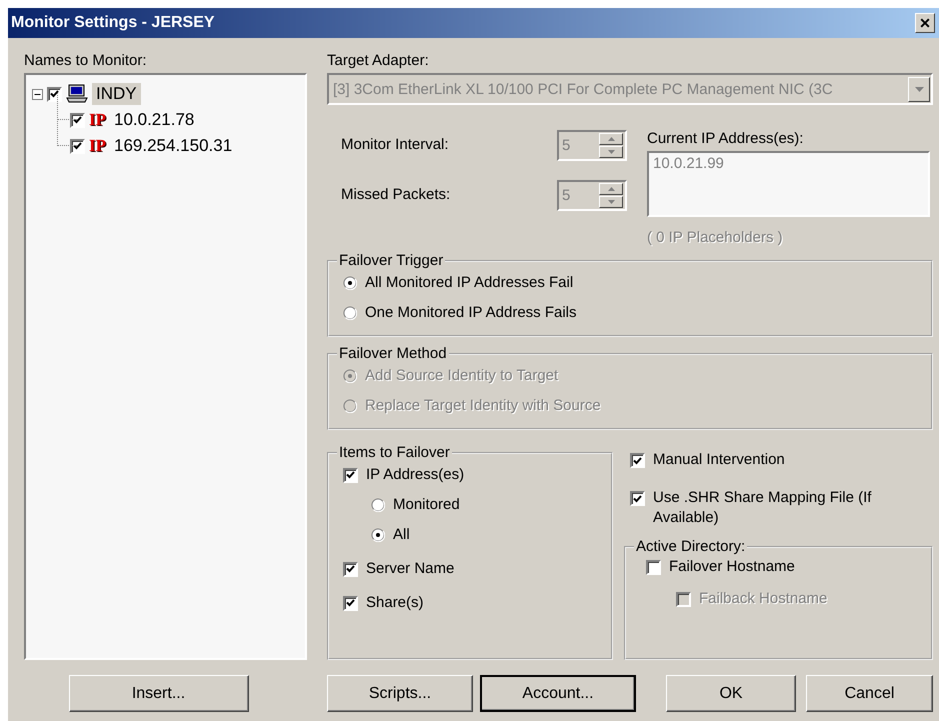  What do you see at coordinates (154, 120) in the screenshot?
I see `tree-item: 10.0.21.78` at bounding box center [154, 120].